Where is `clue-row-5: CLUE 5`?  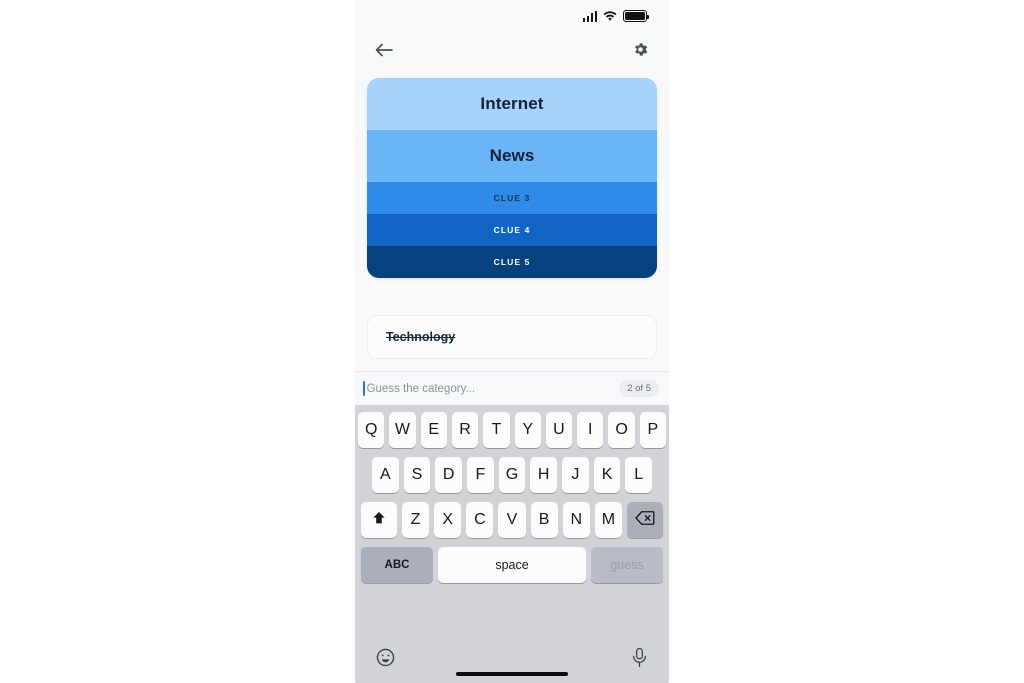
clue-row-5: CLUE 5 is located at coordinates (512, 262).